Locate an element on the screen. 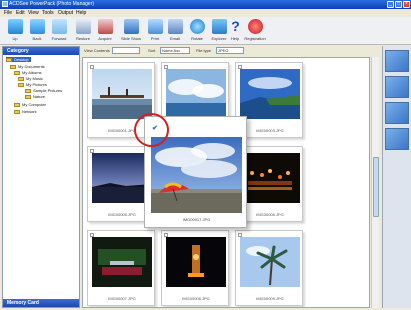 The image size is (411, 310). thumbnail: IMG00009.JPG is located at coordinates (269, 268).